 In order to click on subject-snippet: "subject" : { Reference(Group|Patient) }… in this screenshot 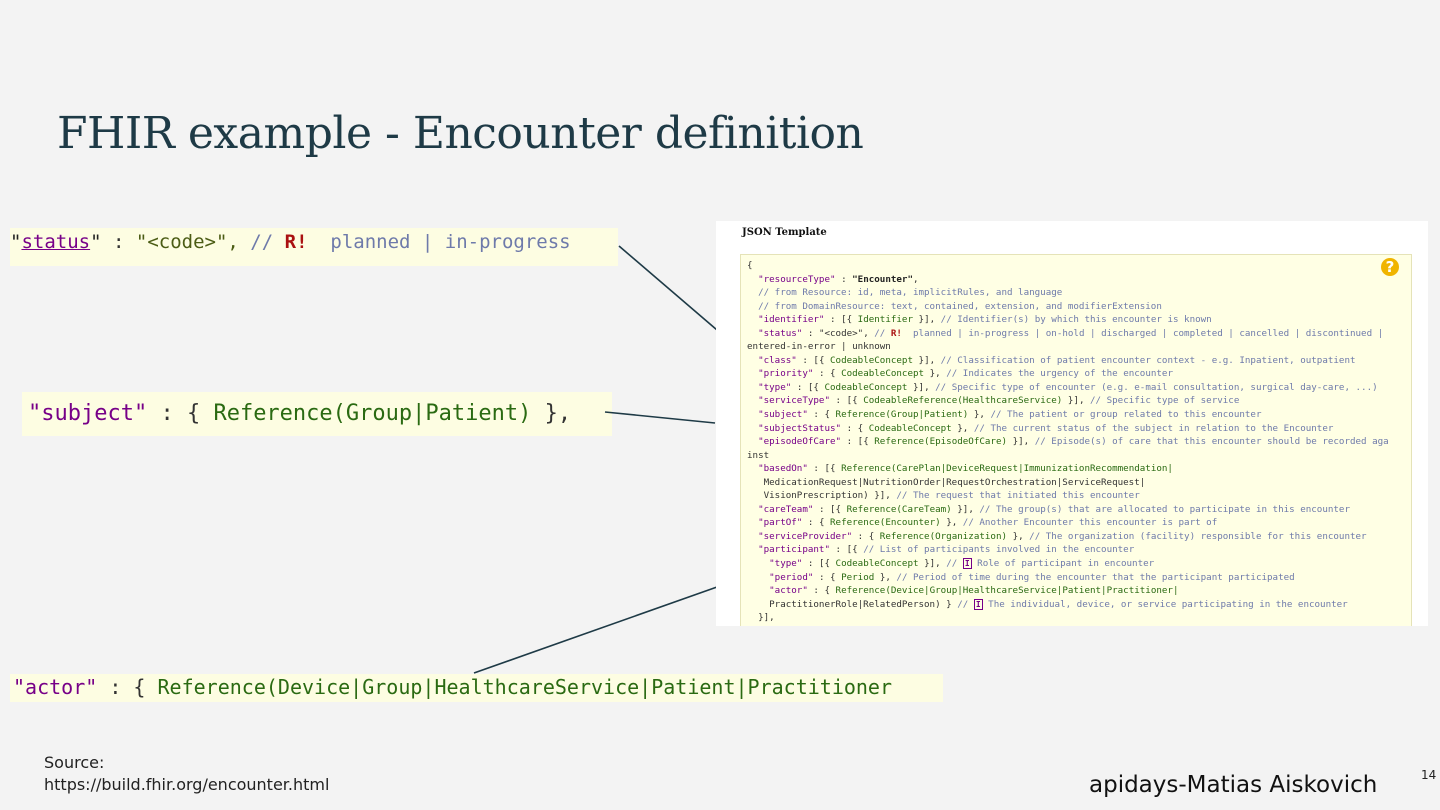, I will do `click(317, 414)`.